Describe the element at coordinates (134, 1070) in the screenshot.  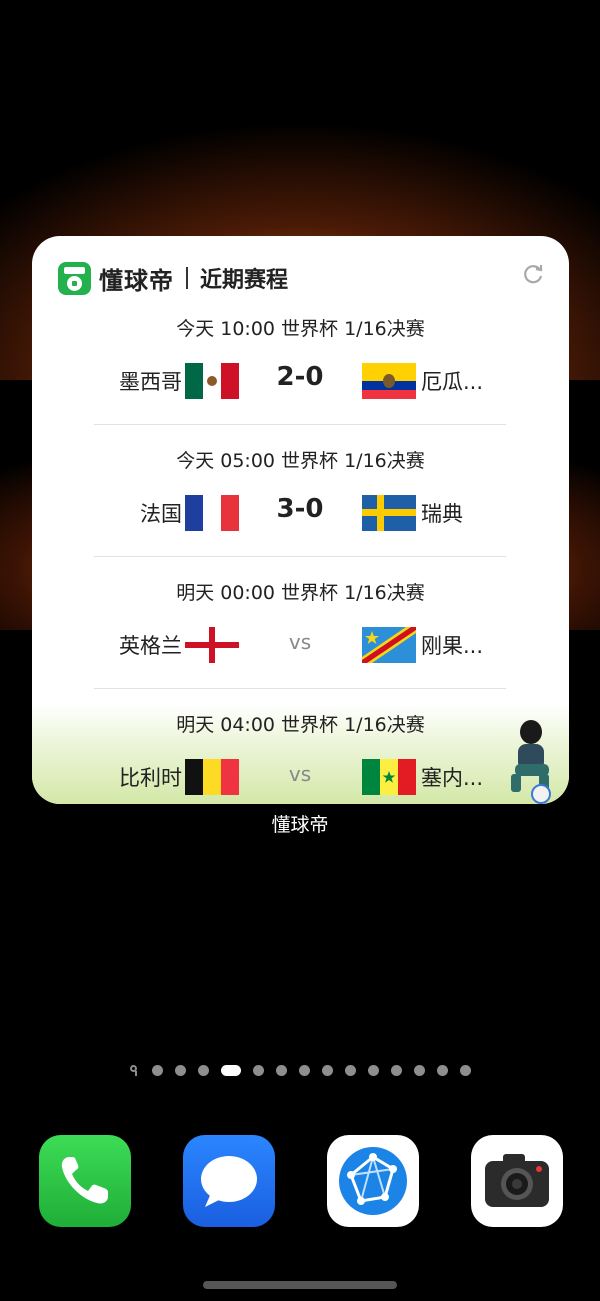
I see `search-page-dot-icon` at that location.